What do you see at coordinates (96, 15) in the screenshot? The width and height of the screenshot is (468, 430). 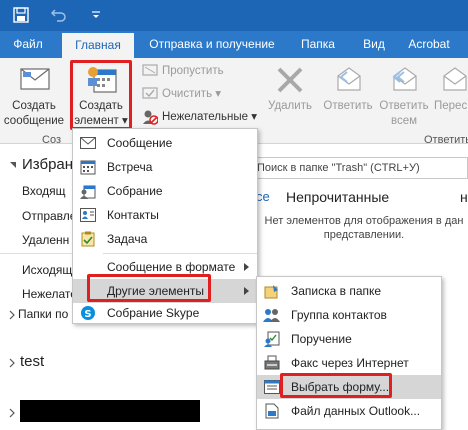 I see `customize-toolbar-icon` at bounding box center [96, 15].